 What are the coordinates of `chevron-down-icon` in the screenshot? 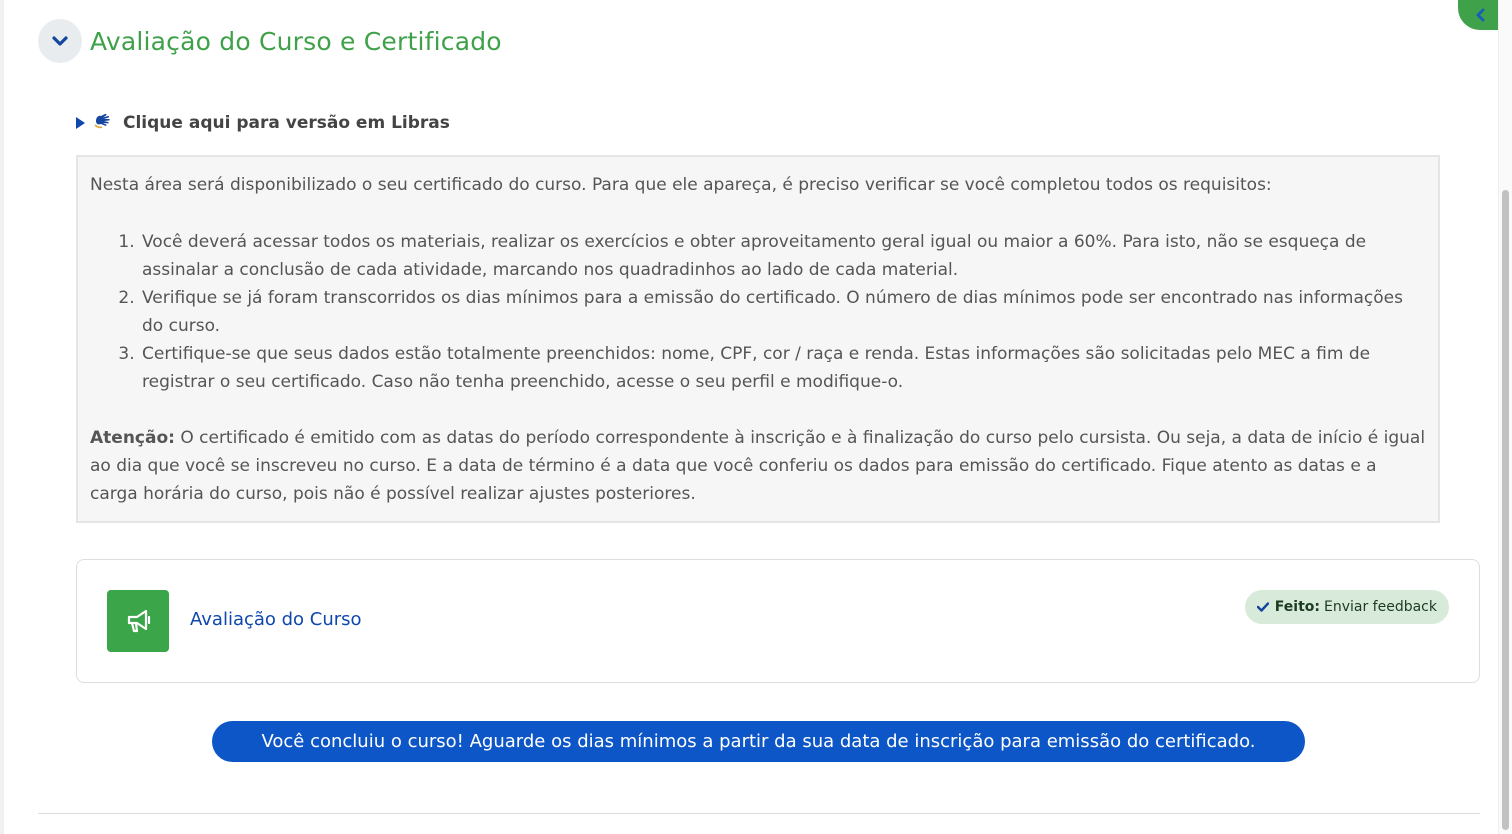 It's located at (60, 41).